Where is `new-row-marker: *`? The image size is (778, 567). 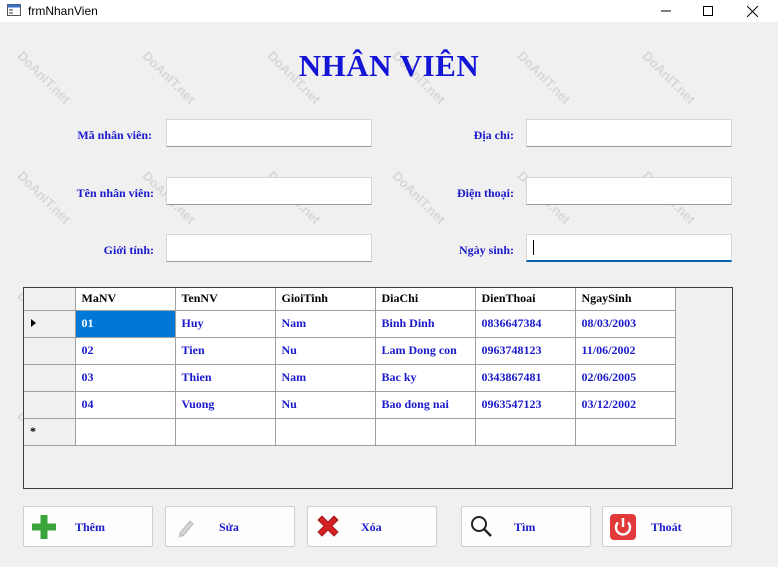 new-row-marker: * is located at coordinates (33, 431).